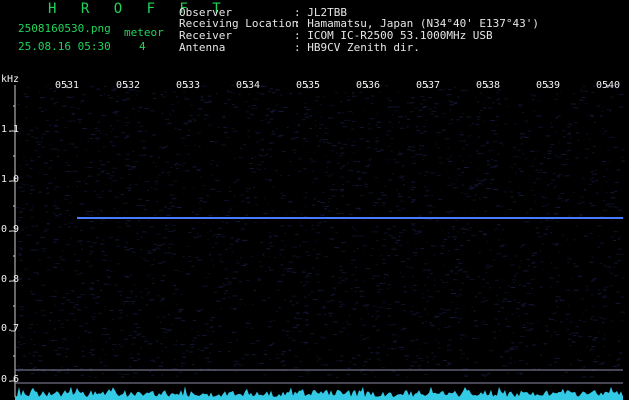  I want to click on x-tick-label: 0539, so click(548, 85).